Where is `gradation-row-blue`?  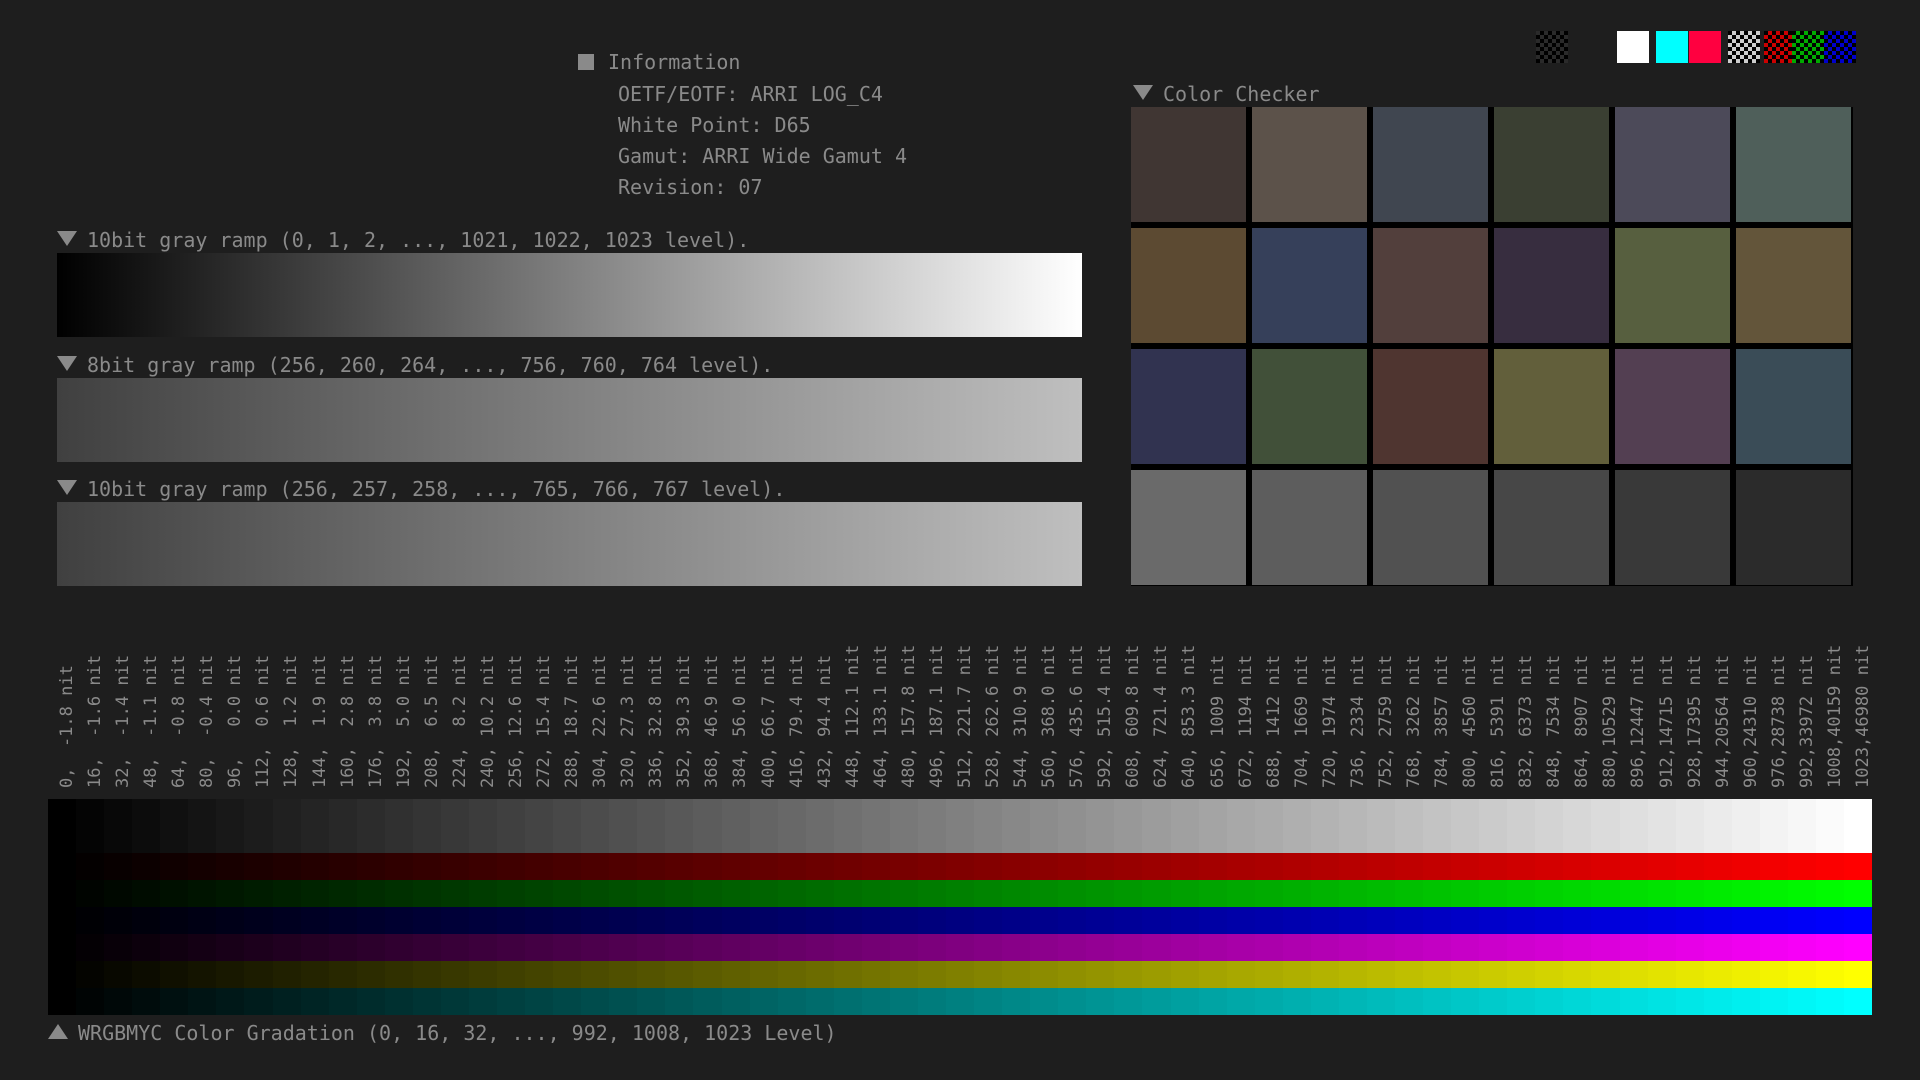 gradation-row-blue is located at coordinates (960, 920).